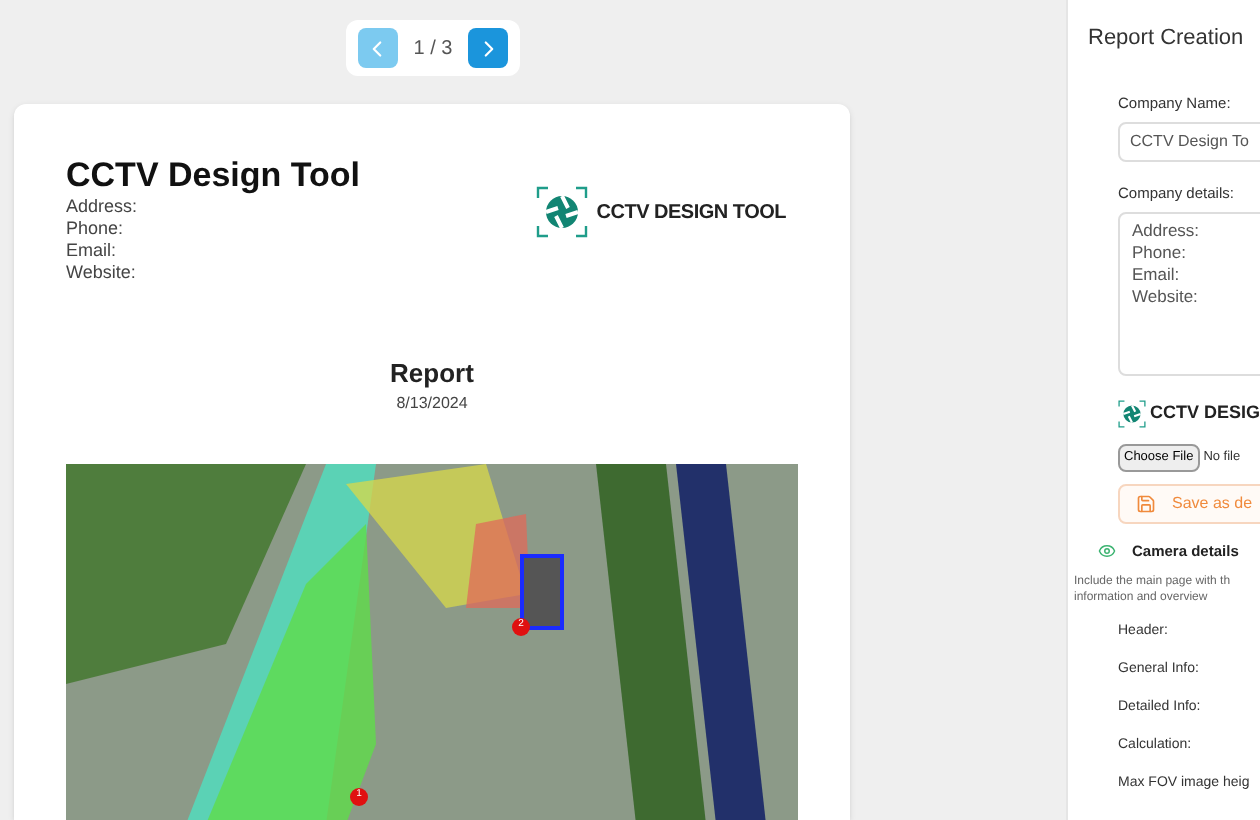 Image resolution: width=1260 pixels, height=820 pixels. Describe the element at coordinates (1189, 141) in the screenshot. I see `company-name-input: CCTV Design To` at that location.